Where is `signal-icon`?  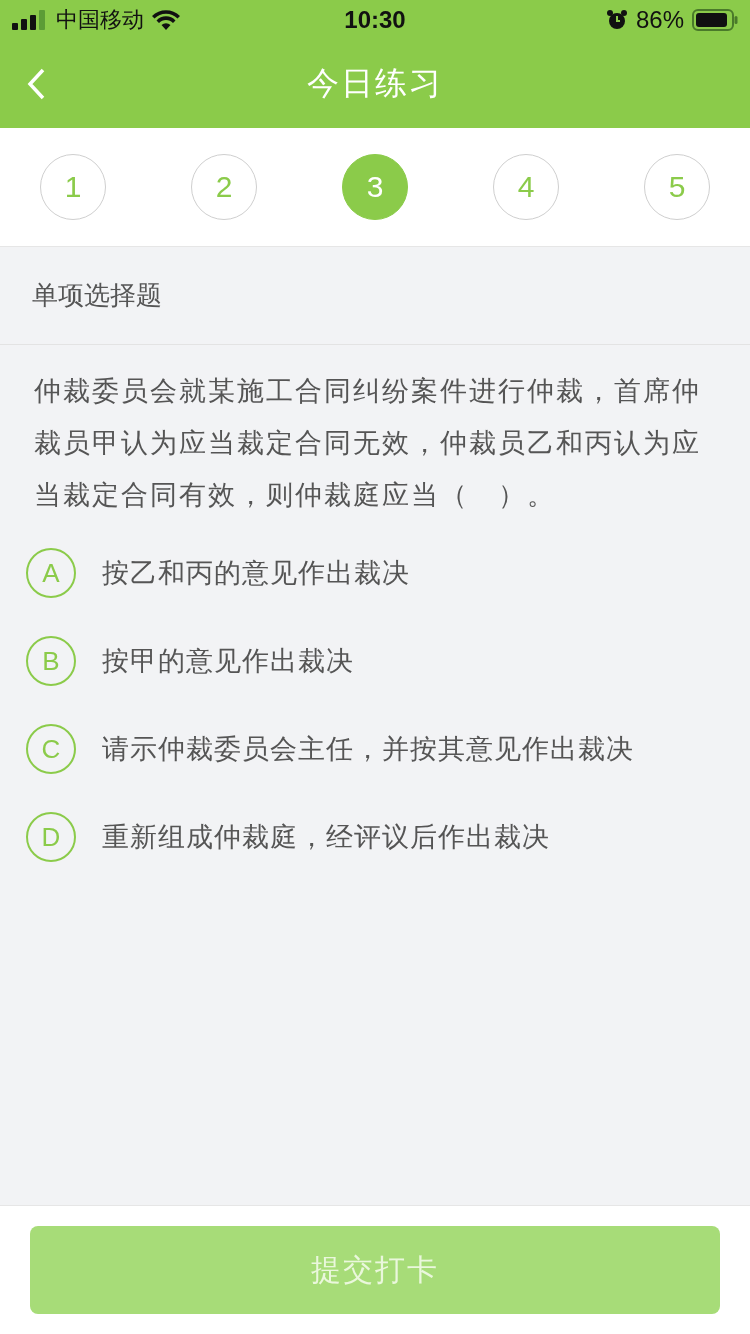 signal-icon is located at coordinates (30, 20).